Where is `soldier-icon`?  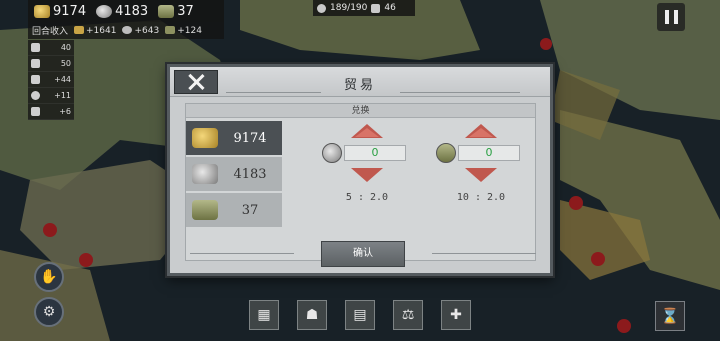 soldier-icon is located at coordinates (35, 47).